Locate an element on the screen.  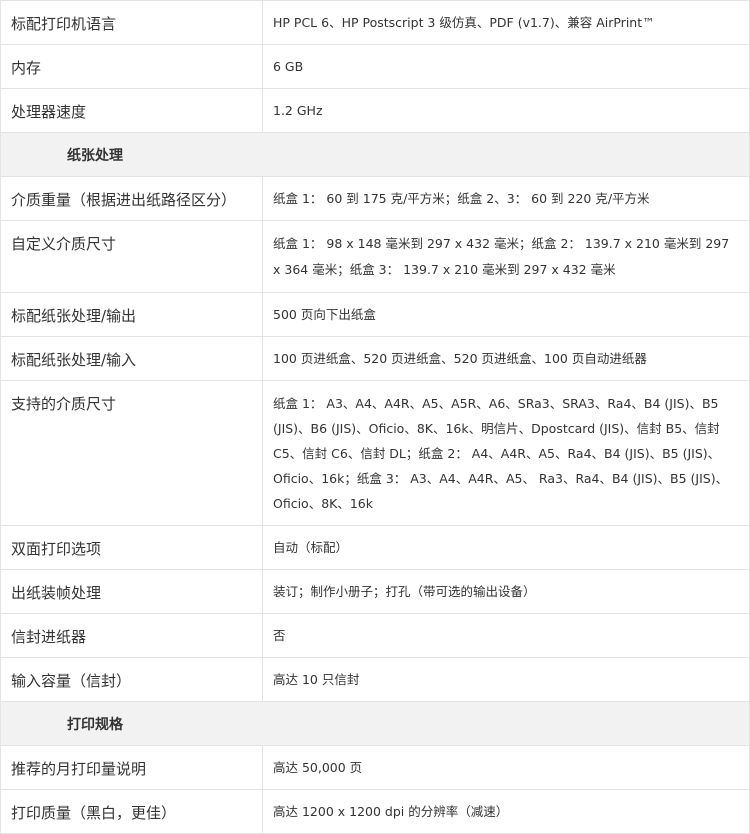
spec-row-duplex: 双面打印选项 自动（标配） is located at coordinates (375, 547).